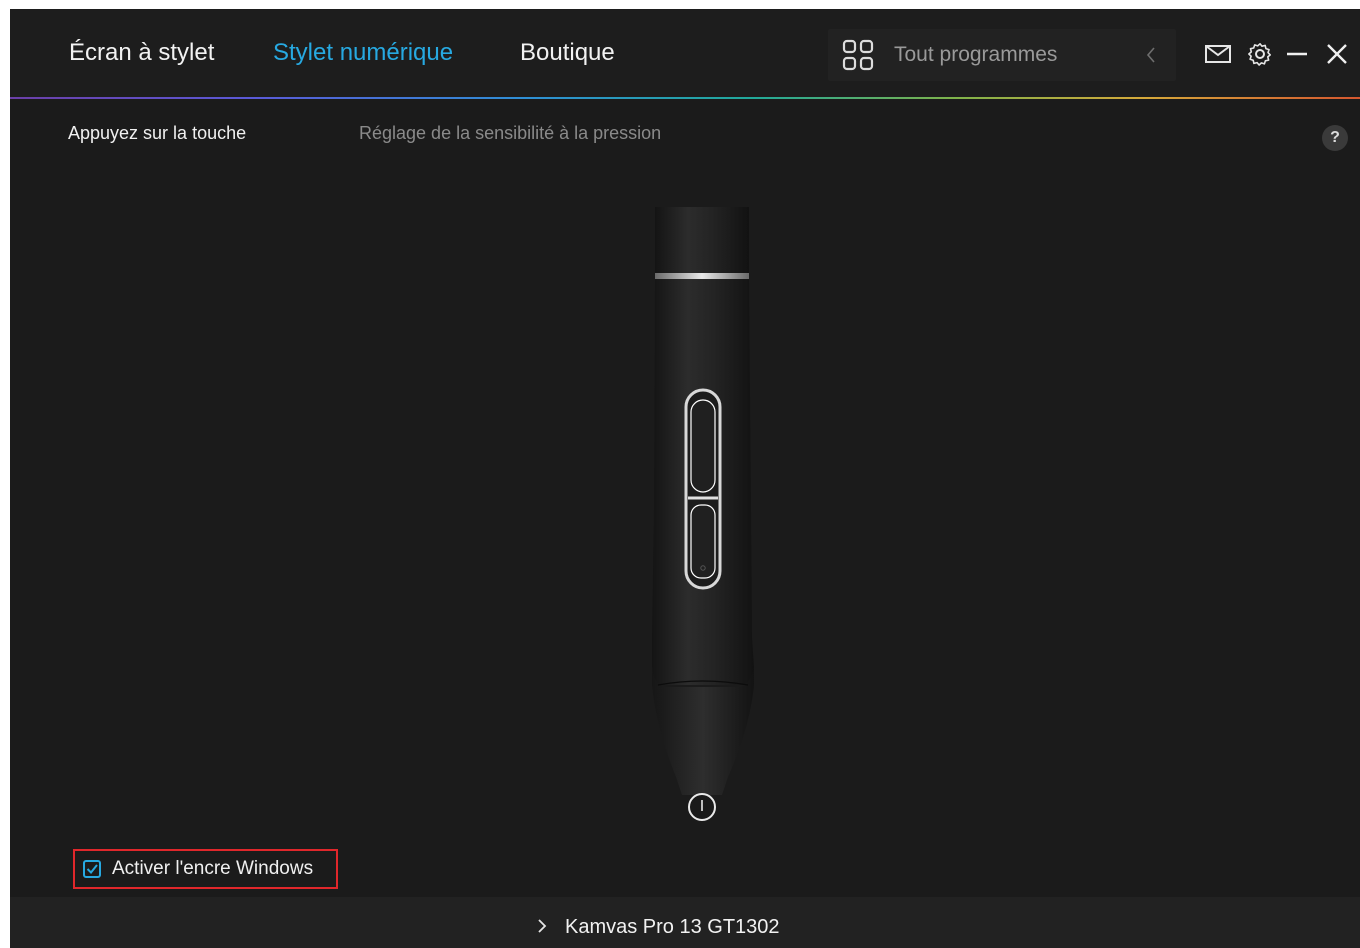  I want to click on gear-icon, so click(1260, 54).